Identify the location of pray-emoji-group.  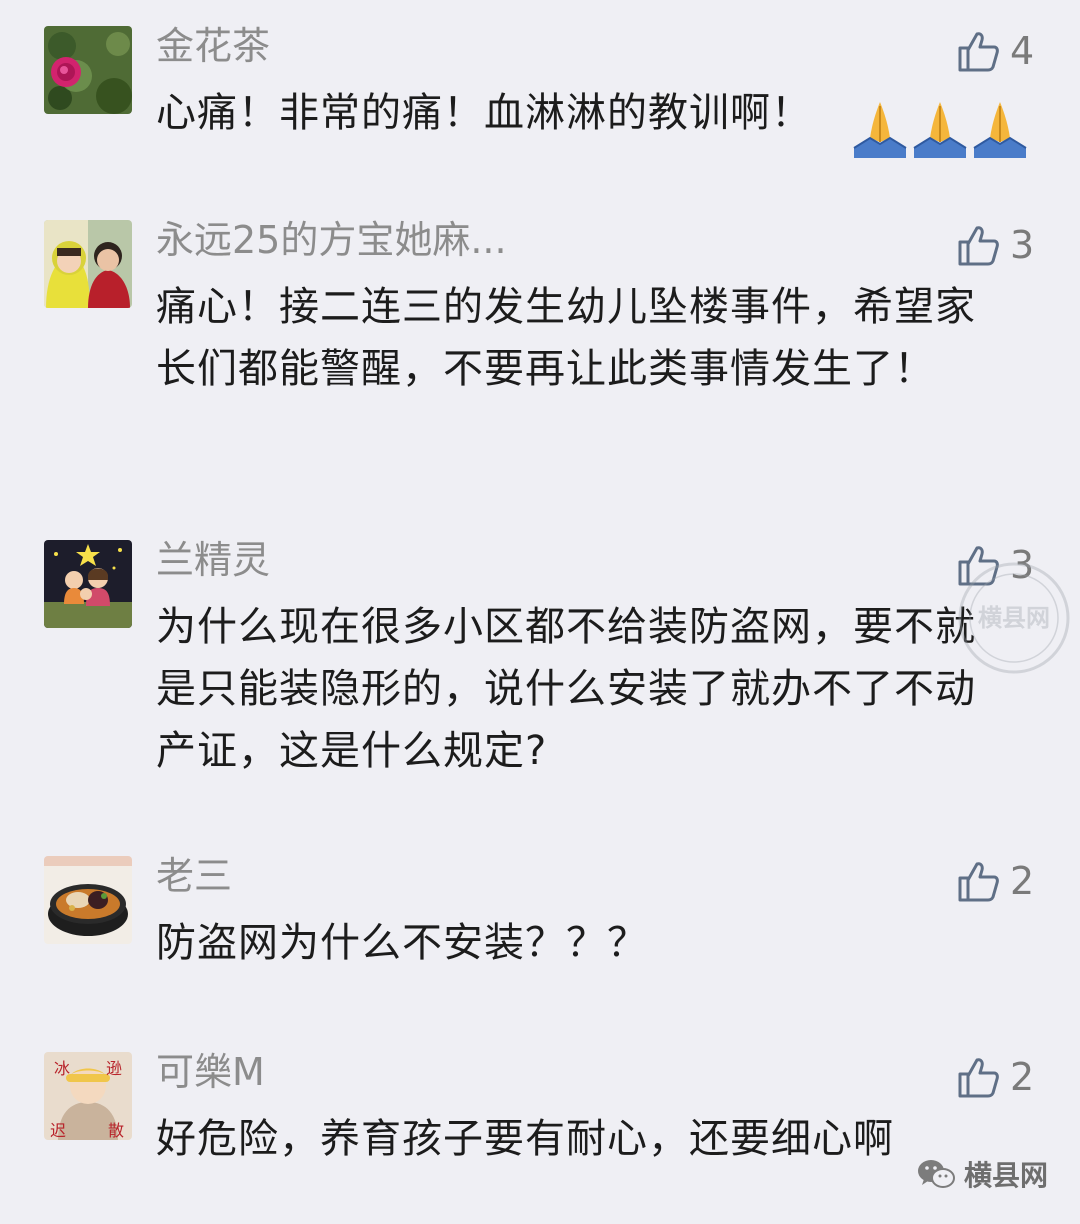
(940, 129).